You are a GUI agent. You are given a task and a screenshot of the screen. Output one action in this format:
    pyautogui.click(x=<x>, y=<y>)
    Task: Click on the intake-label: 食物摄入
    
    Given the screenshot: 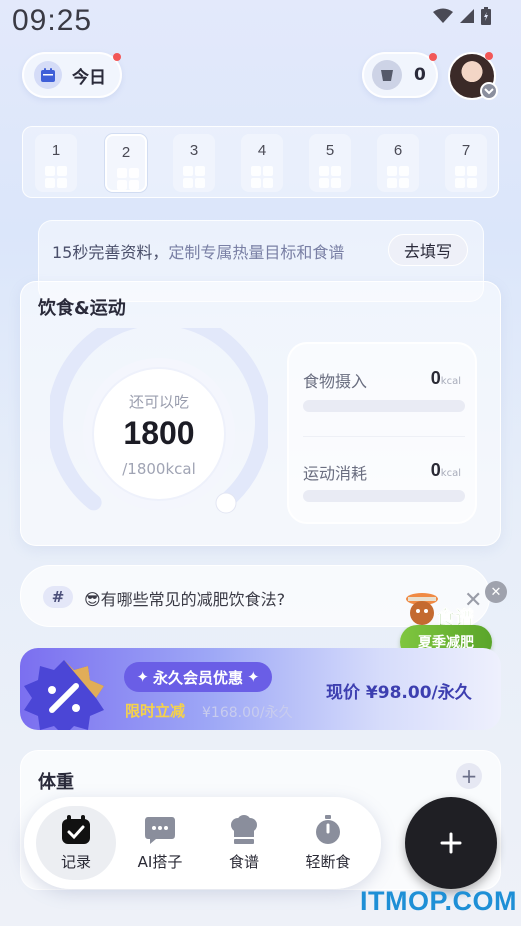 What is the action you would take?
    pyautogui.click(x=335, y=381)
    